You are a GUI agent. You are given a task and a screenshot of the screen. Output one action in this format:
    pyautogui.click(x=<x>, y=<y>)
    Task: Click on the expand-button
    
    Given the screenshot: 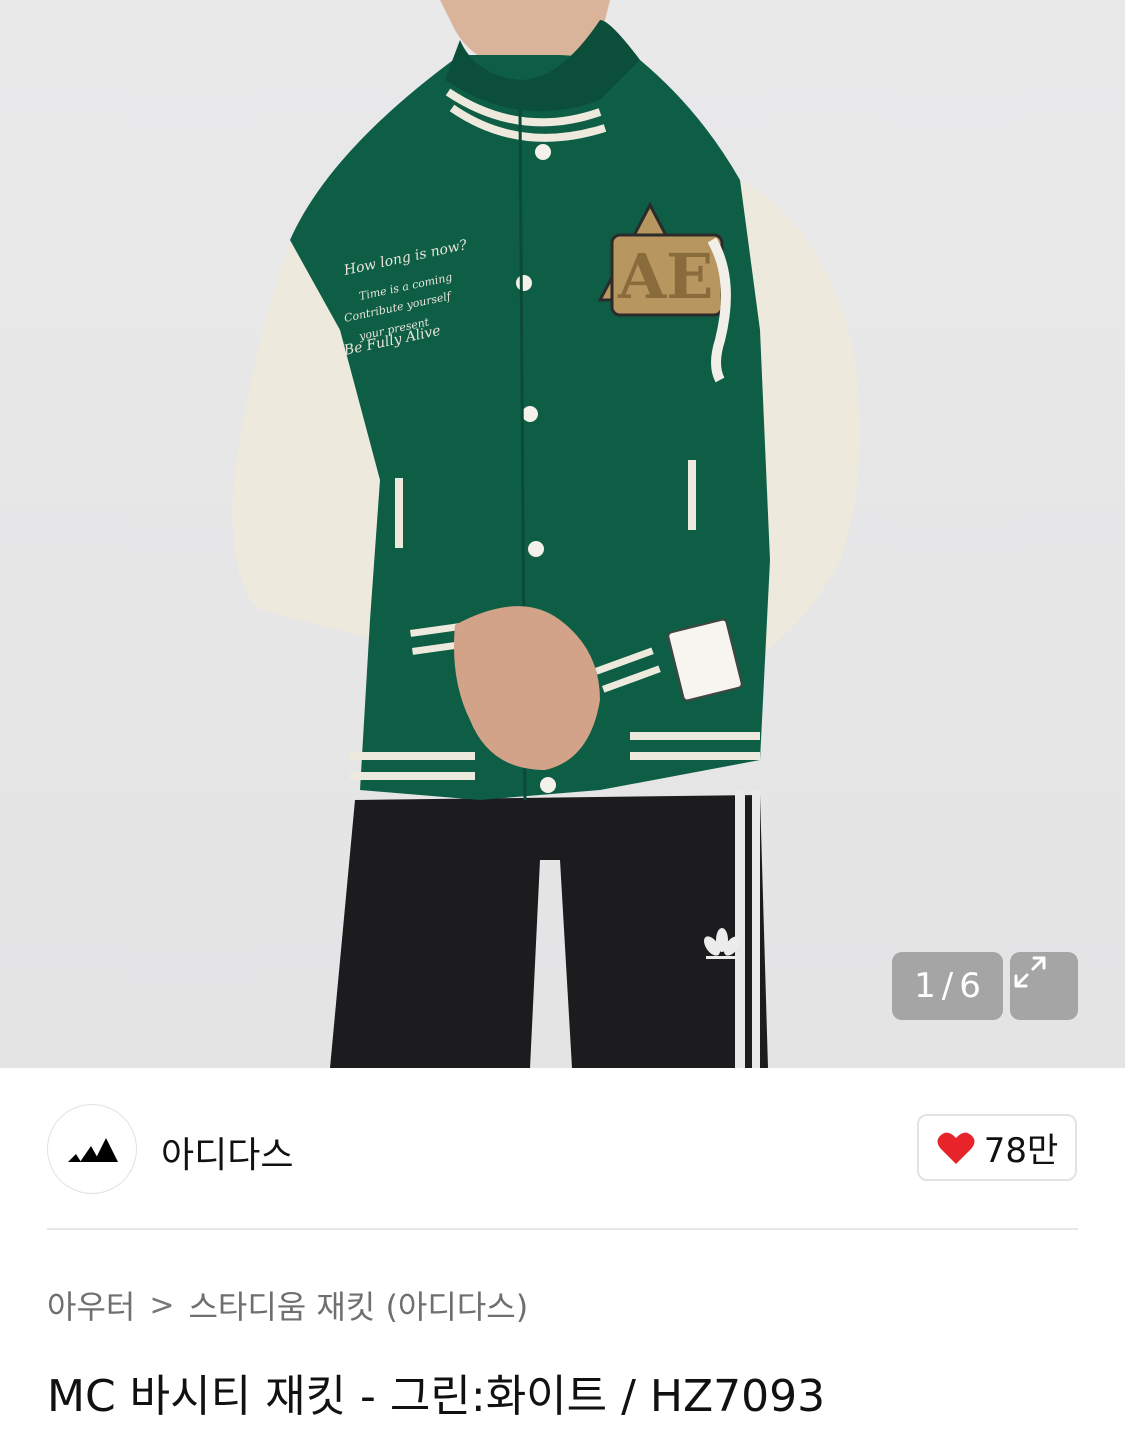 What is the action you would take?
    pyautogui.click(x=1044, y=986)
    